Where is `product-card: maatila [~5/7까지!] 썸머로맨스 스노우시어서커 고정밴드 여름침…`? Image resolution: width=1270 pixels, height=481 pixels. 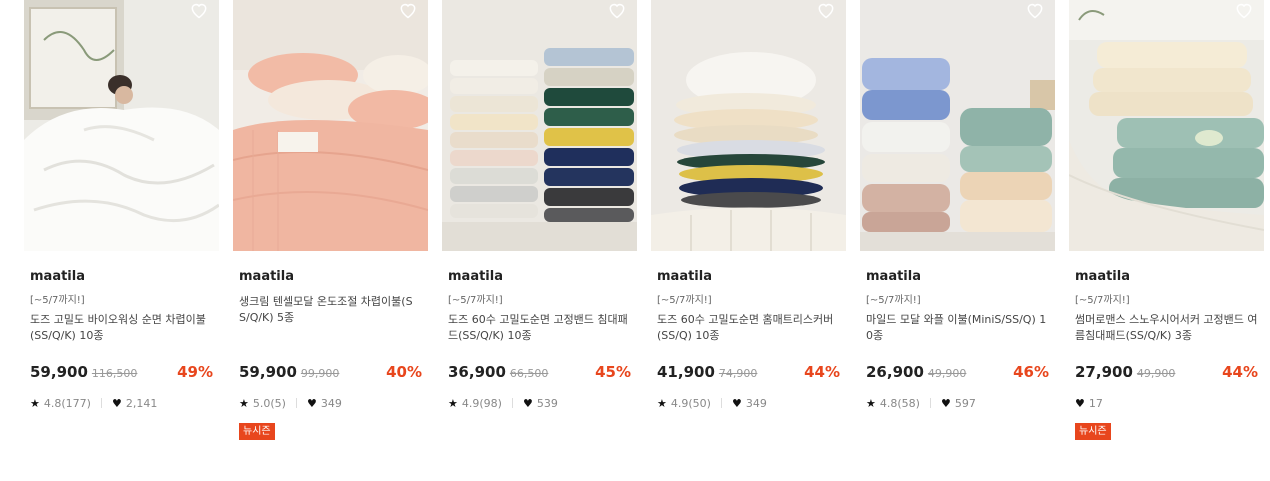
product-card: maatila [~5/7까지!] 썸머로맨스 스노우시어서커 고정밴드 여름침… is located at coordinates (1166, 220).